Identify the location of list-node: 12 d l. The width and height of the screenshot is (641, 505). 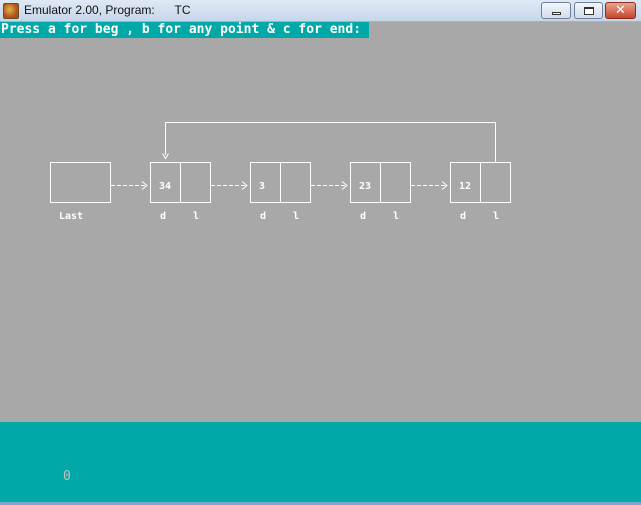
(480, 192).